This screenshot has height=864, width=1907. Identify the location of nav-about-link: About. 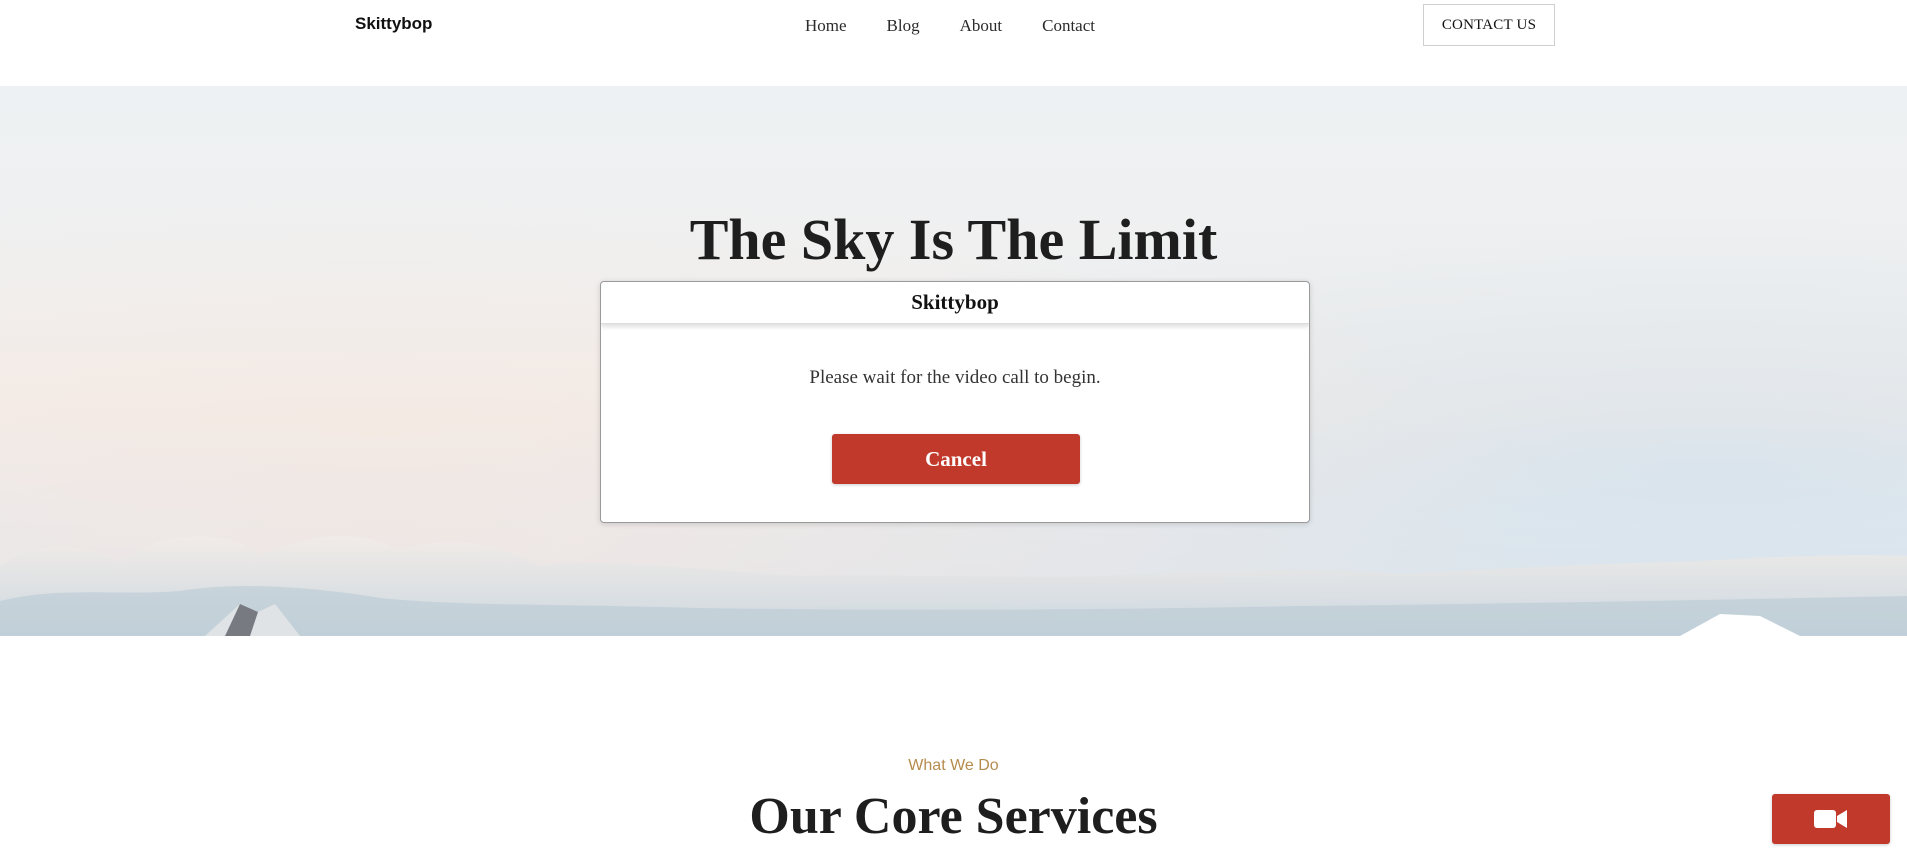
(981, 26).